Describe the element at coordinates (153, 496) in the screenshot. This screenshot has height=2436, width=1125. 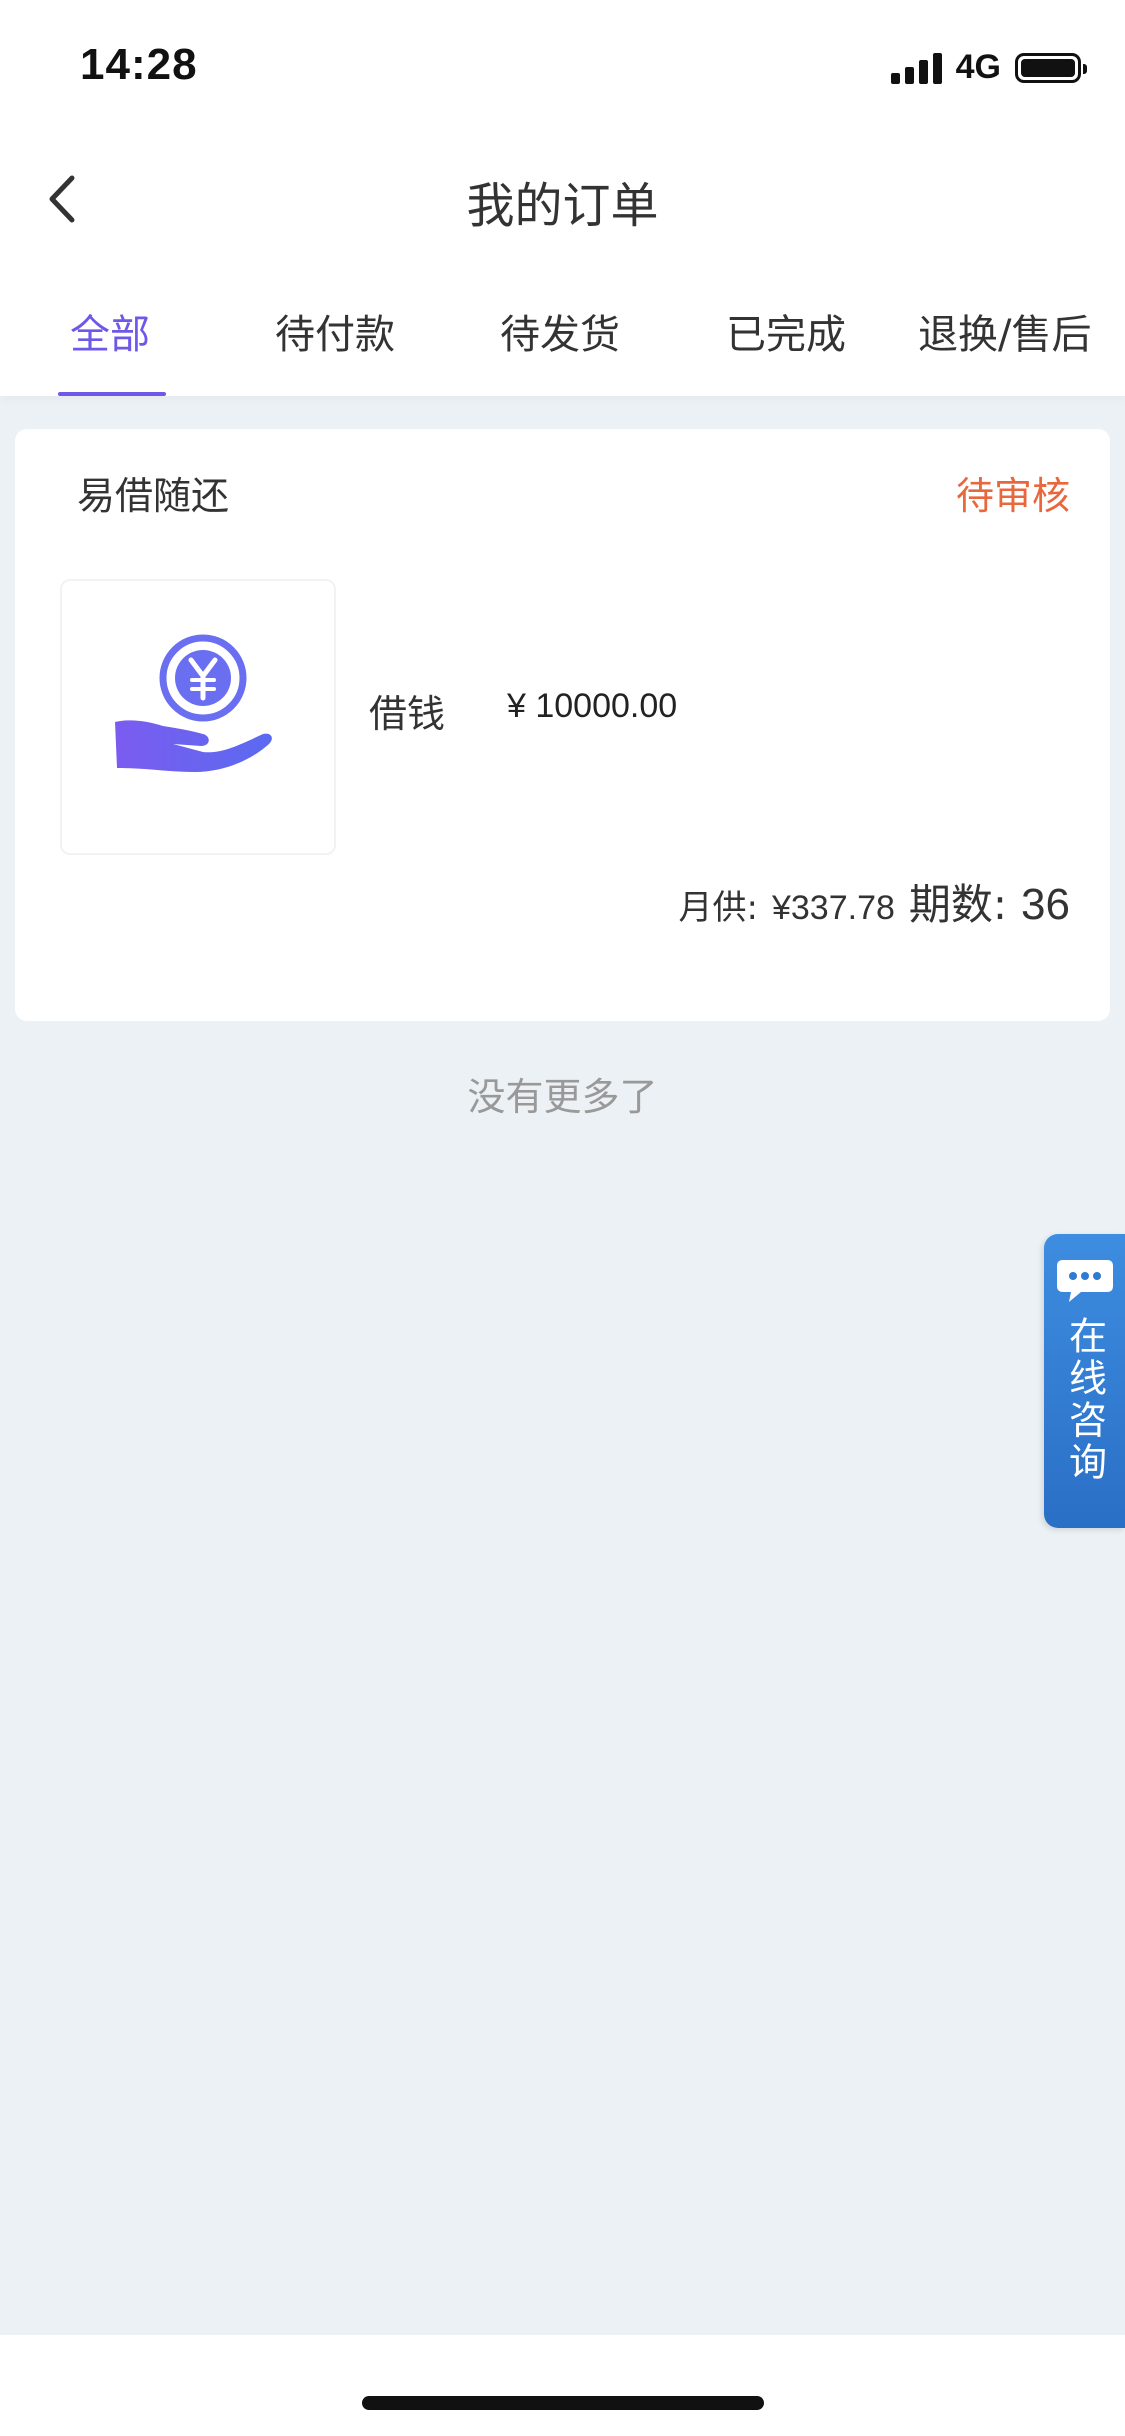
I see `shop-name: 易借随还` at that location.